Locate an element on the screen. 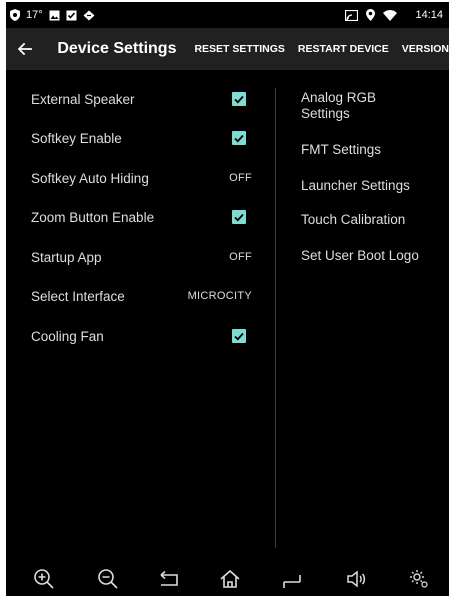 The height and width of the screenshot is (598, 450). set-user-boot-logo-item: Set User Boot Logo is located at coordinates (362, 256).